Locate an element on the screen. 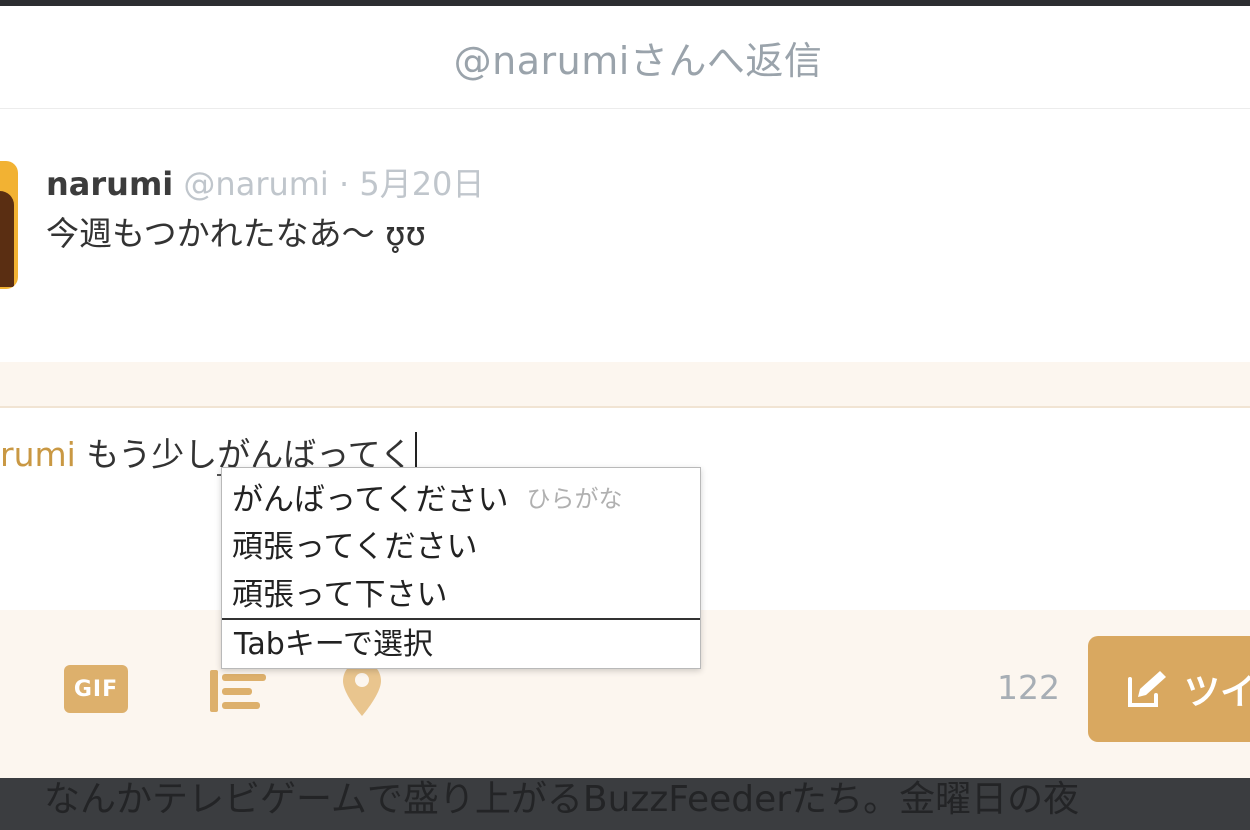 The width and height of the screenshot is (1250, 830). ime-candidate-text: 頑張ってください is located at coordinates (355, 547).